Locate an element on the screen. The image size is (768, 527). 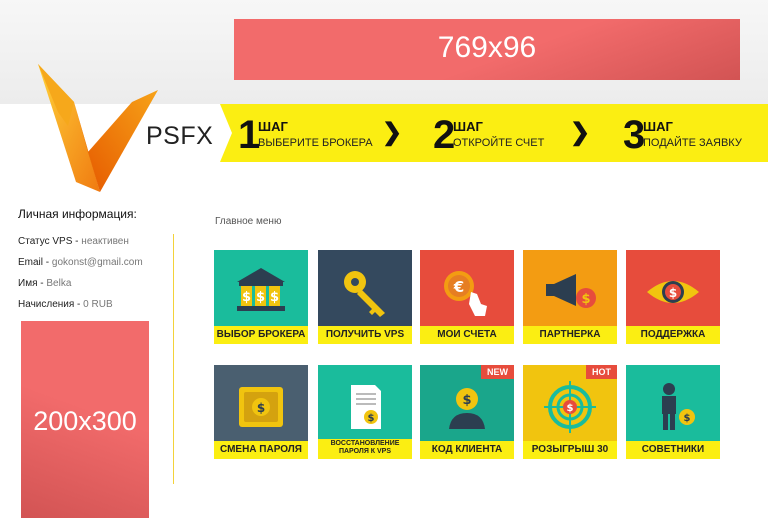
tile-label-line1: ВОССТАНОВЛЕНИЕ is located at coordinates (365, 443).